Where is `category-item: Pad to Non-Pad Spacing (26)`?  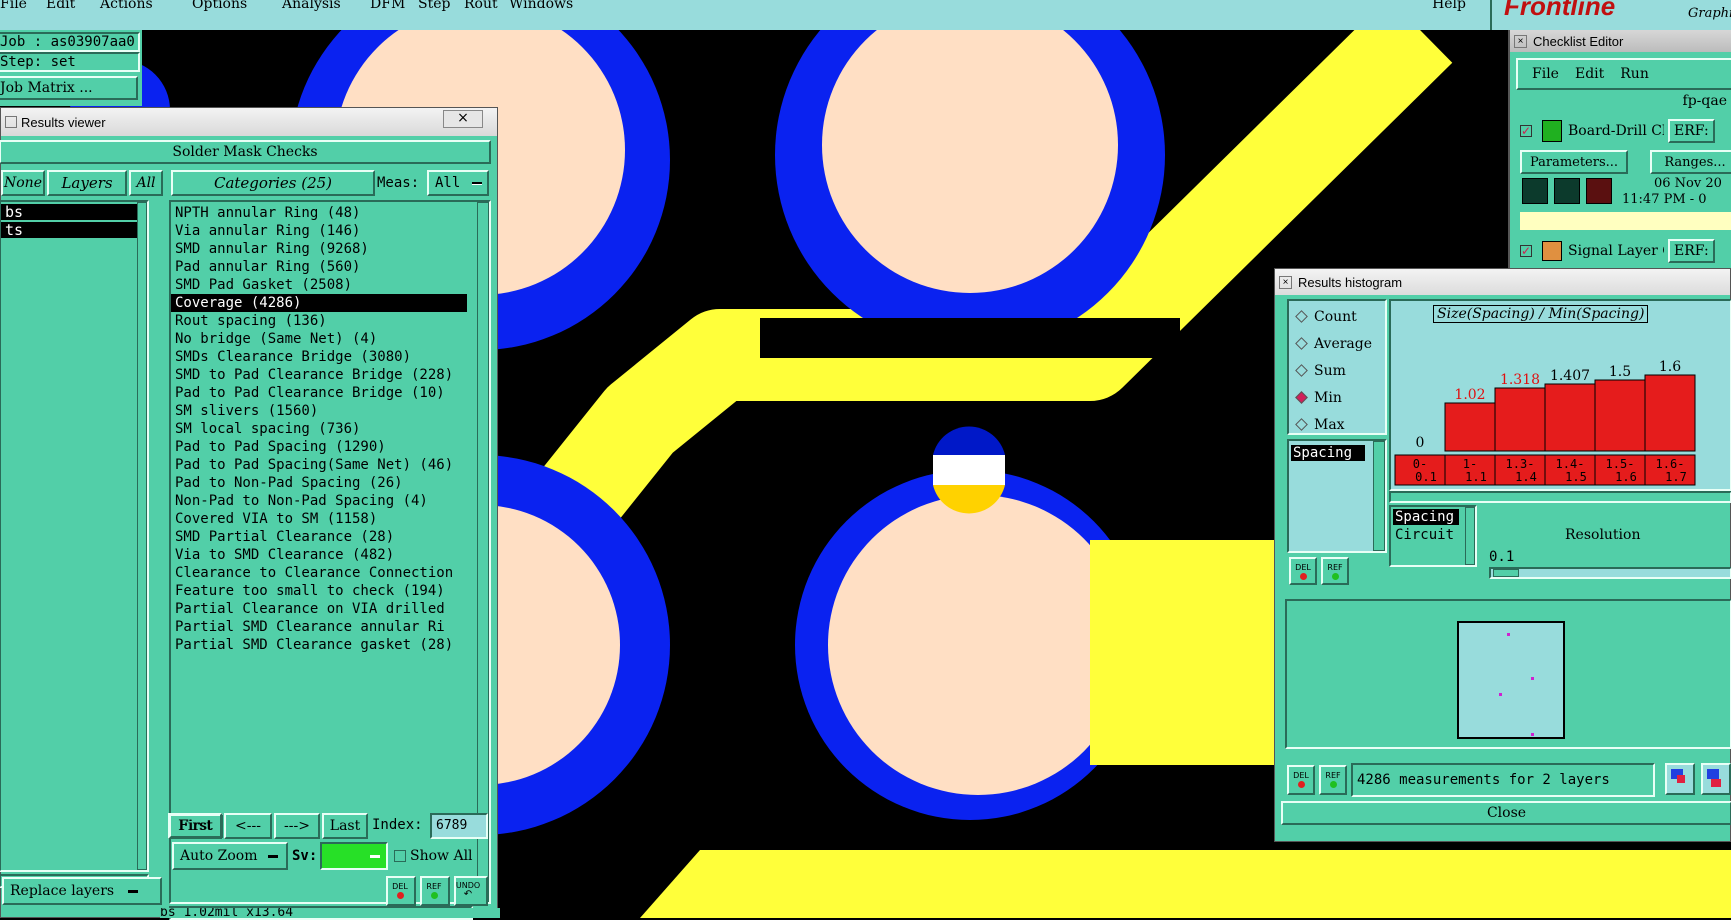
category-item: Pad to Non-Pad Spacing (26) is located at coordinates (319, 483).